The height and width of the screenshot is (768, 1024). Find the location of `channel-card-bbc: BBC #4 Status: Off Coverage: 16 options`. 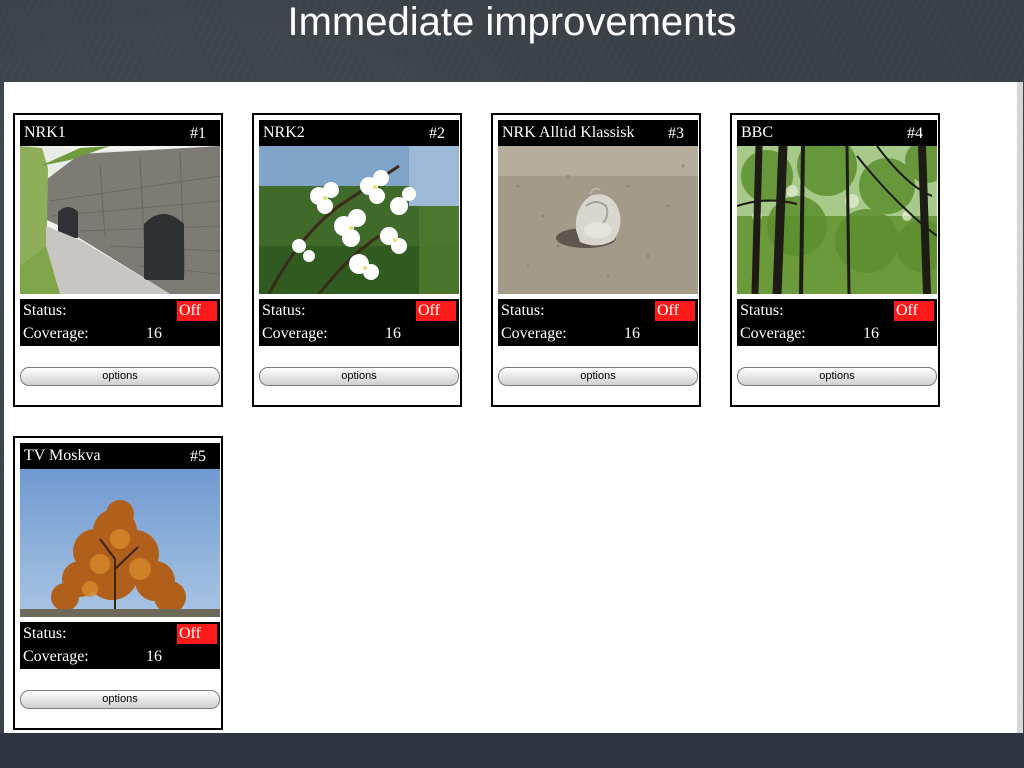

channel-card-bbc: BBC #4 Status: Off Coverage: 16 options is located at coordinates (835, 260).